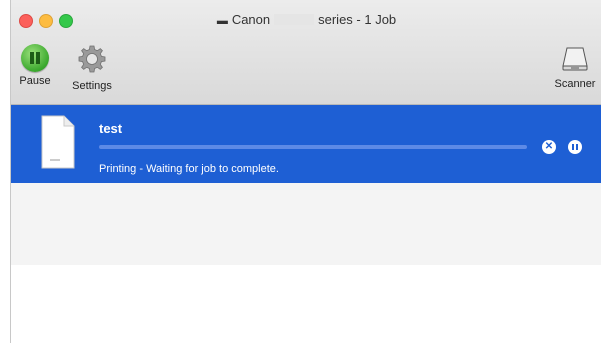 The image size is (601, 343). What do you see at coordinates (357, 19) in the screenshot?
I see `title-suffix: series - 1 Job` at bounding box center [357, 19].